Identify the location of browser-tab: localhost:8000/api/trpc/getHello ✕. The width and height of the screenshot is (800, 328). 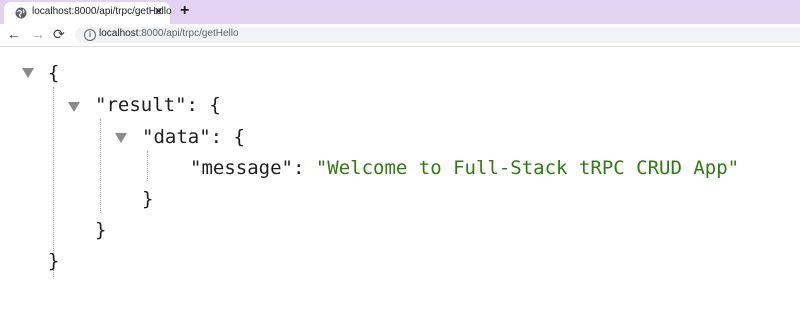
(88, 13).